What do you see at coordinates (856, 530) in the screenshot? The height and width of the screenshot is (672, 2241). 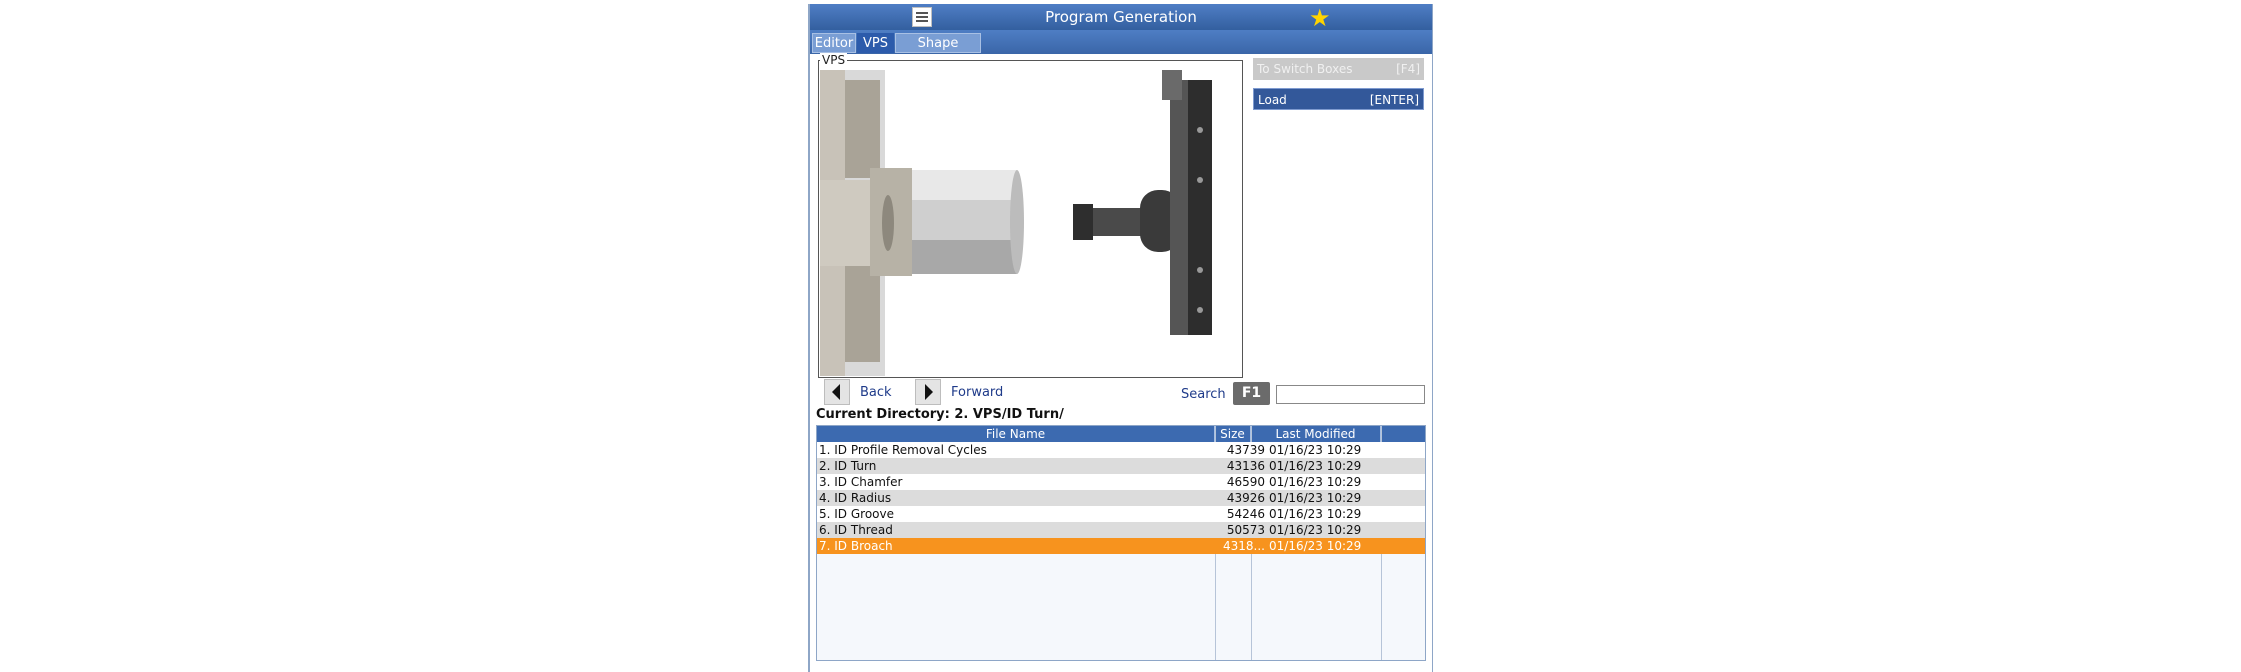 I see `file-name-cell: 6. ID Thread` at bounding box center [856, 530].